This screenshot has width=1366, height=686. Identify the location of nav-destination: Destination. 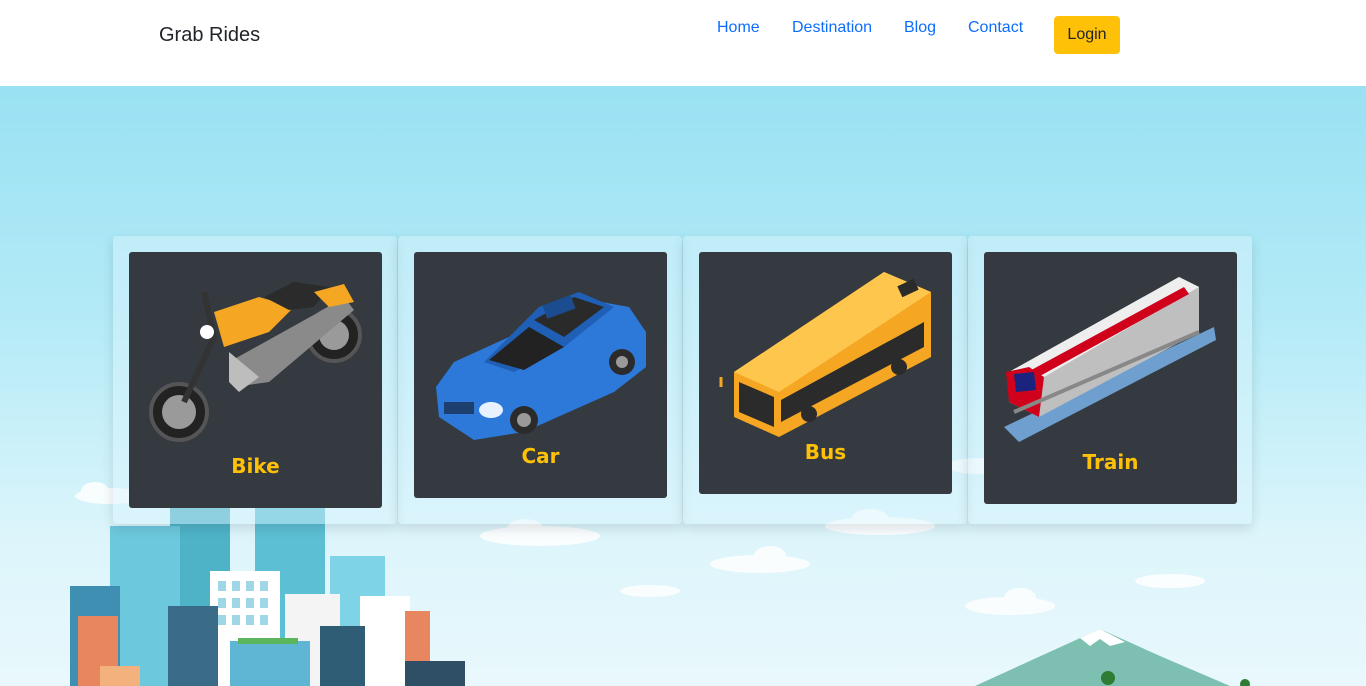
(832, 28).